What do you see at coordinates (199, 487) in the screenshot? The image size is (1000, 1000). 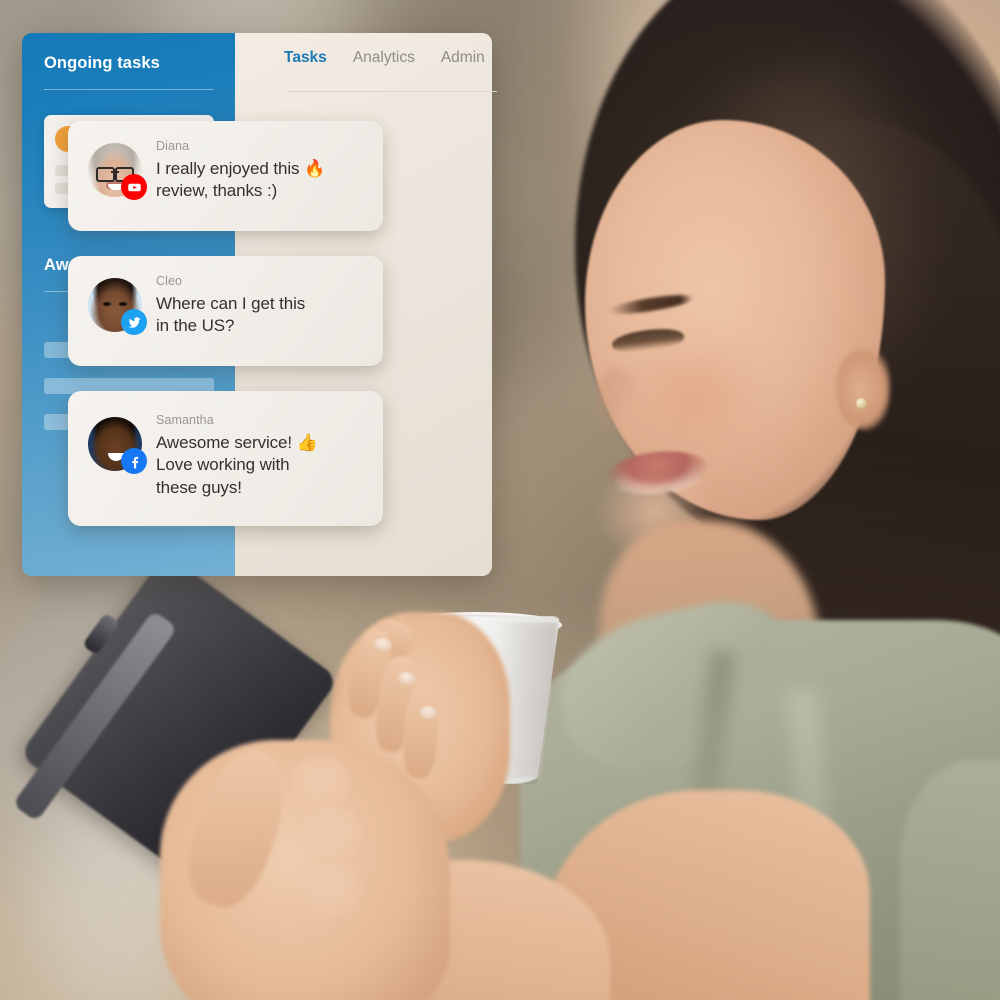 I see `message-text-line: these guys!` at bounding box center [199, 487].